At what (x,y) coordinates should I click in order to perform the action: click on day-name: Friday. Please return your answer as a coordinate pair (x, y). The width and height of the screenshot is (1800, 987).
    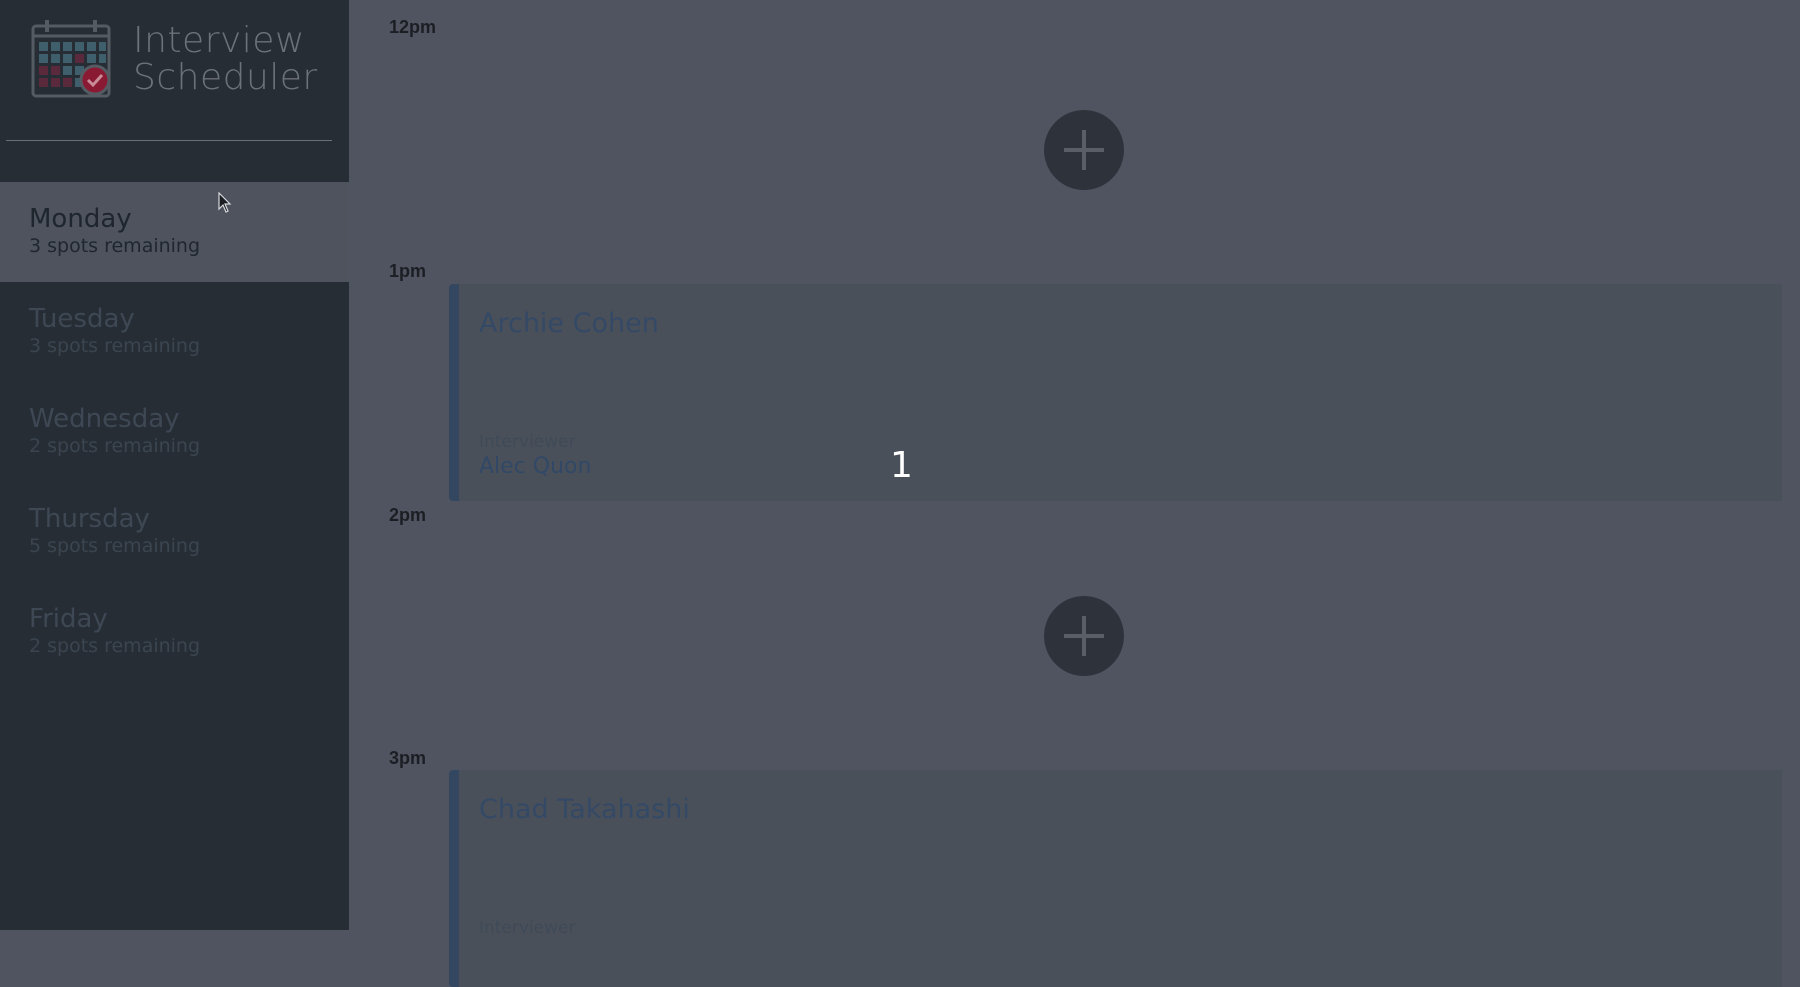
    Looking at the image, I should click on (68, 619).